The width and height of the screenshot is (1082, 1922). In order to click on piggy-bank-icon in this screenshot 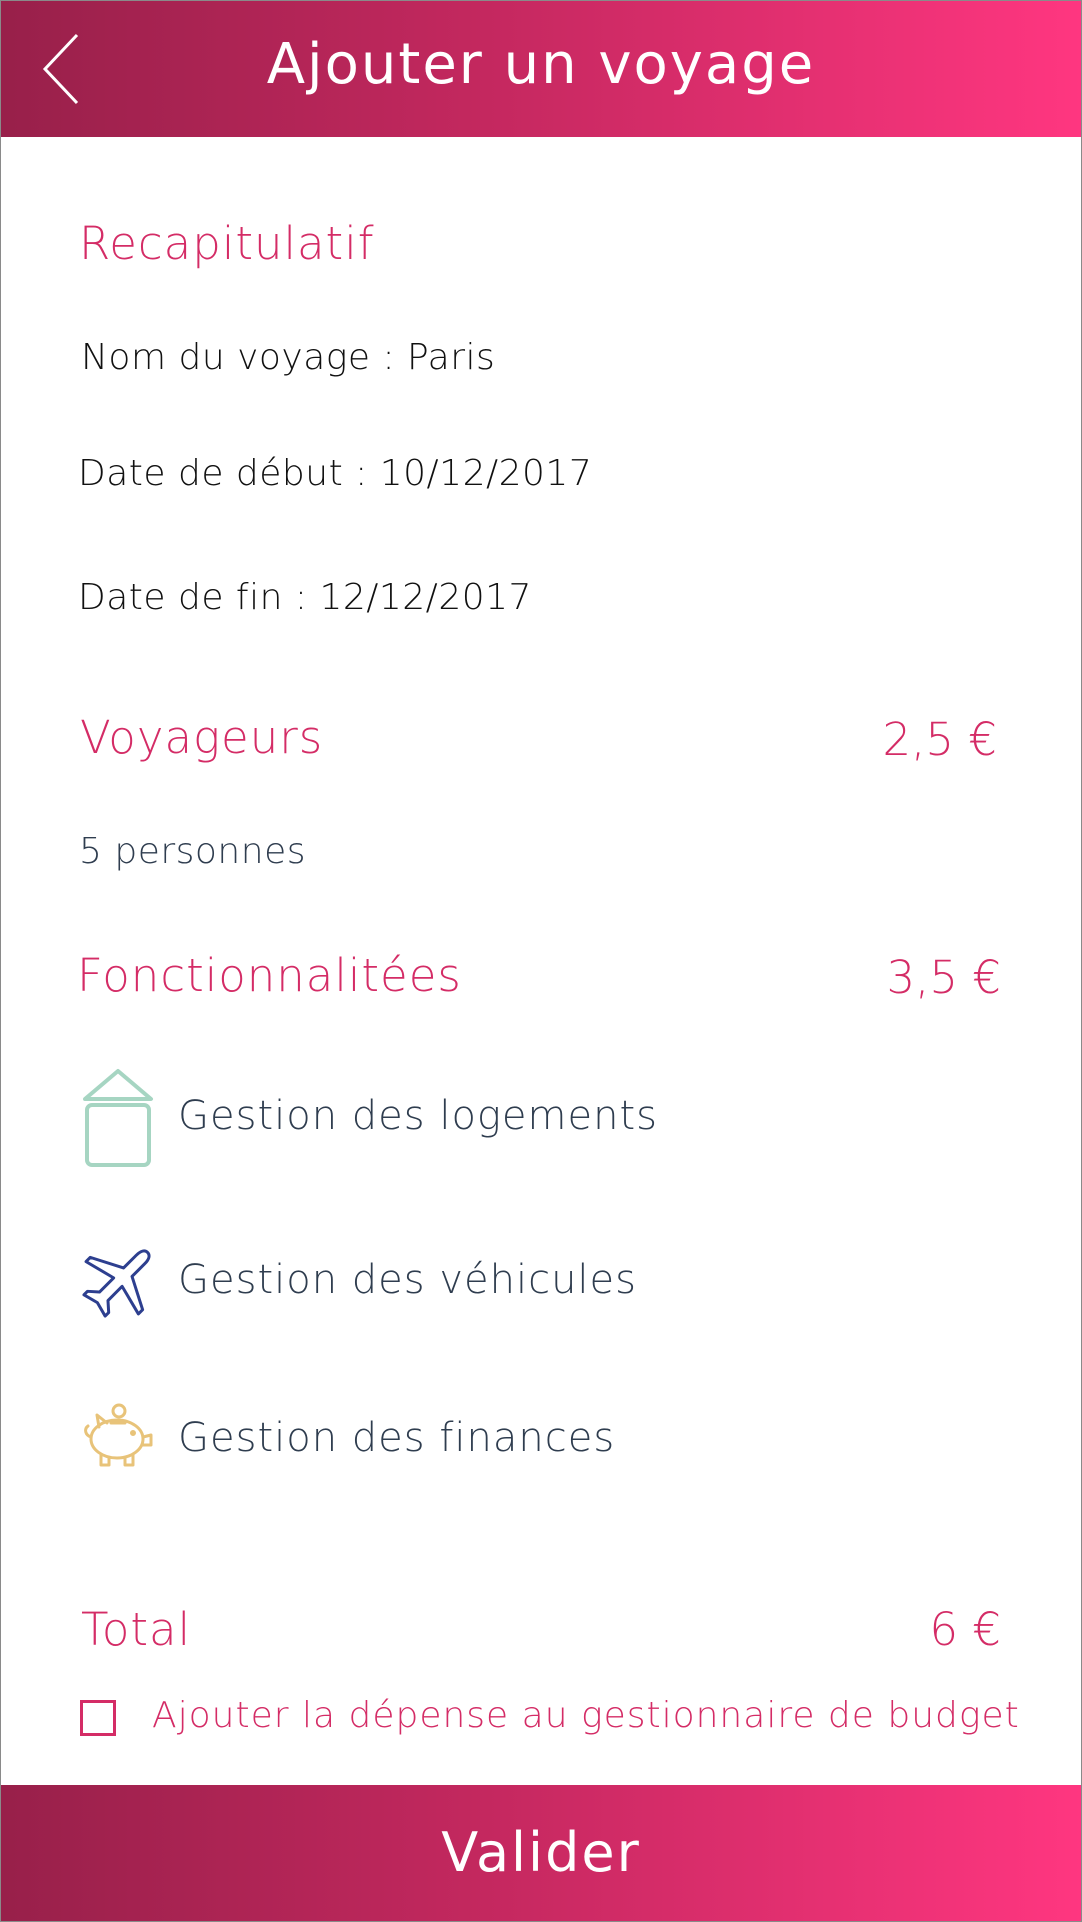, I will do `click(117, 1436)`.